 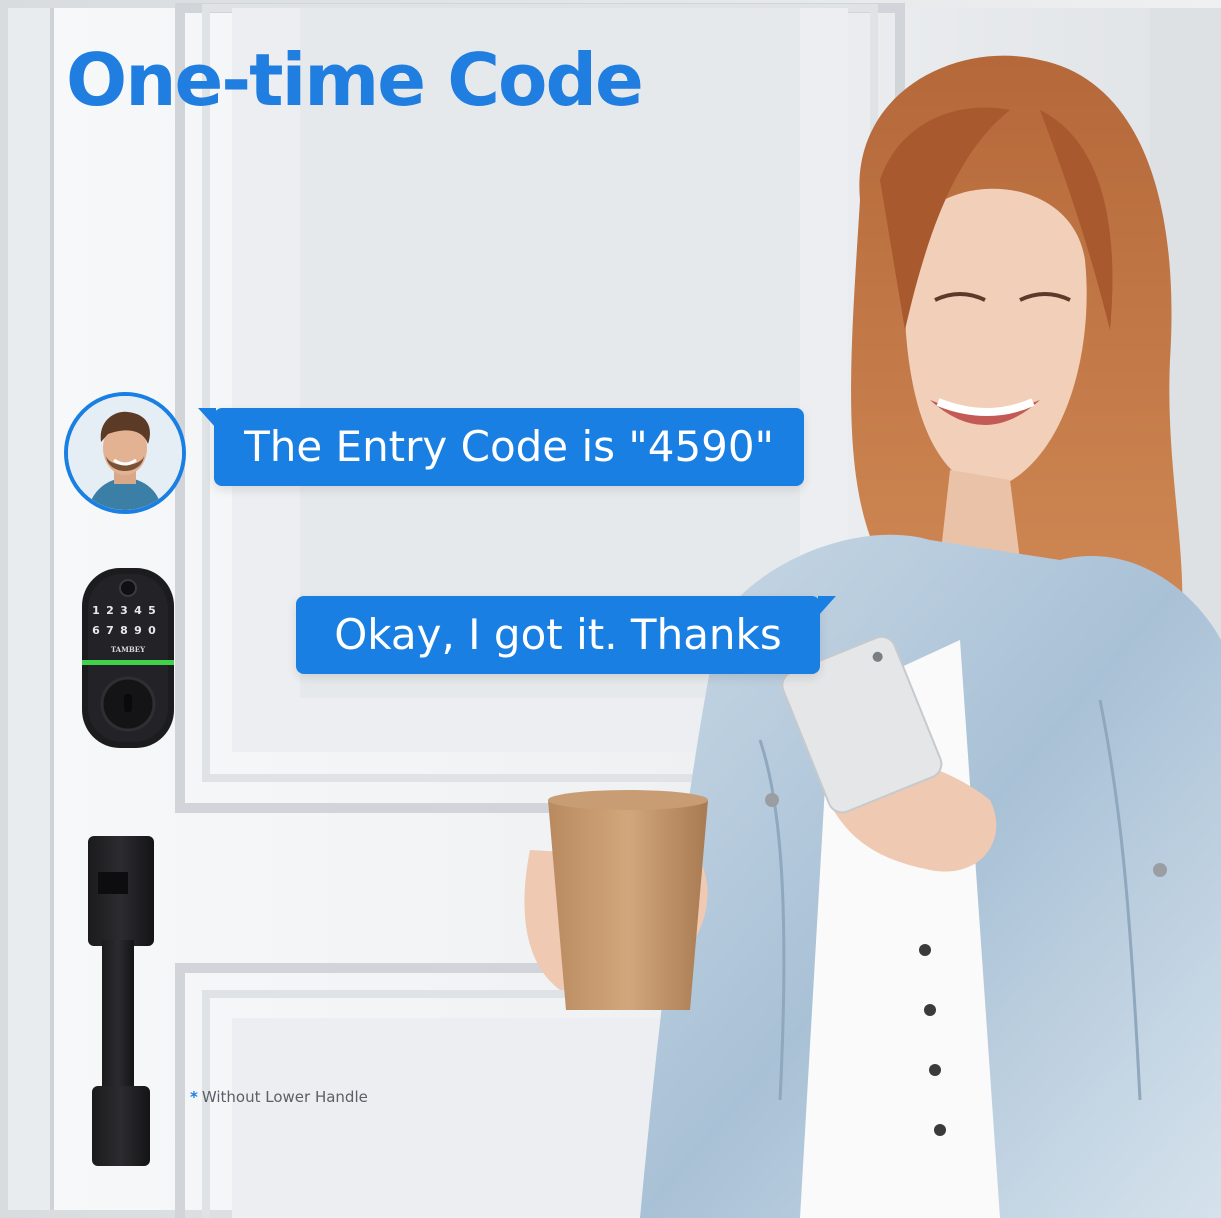 I want to click on smart-lock-keypad: 1 2 3 4 5 6 7 8 9 0 TAMBEY, so click(x=128, y=658).